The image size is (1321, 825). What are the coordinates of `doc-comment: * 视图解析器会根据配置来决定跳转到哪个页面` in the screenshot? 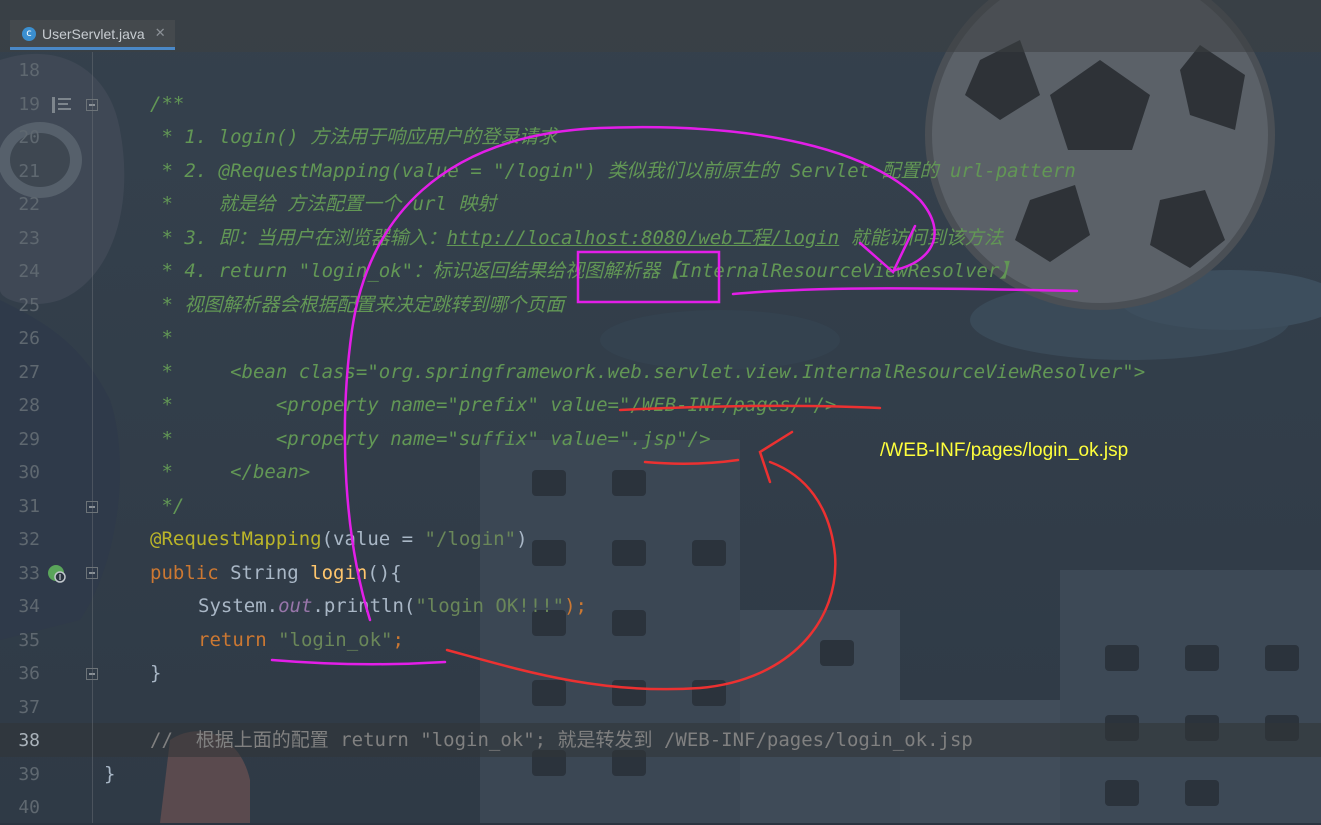 It's located at (357, 304).